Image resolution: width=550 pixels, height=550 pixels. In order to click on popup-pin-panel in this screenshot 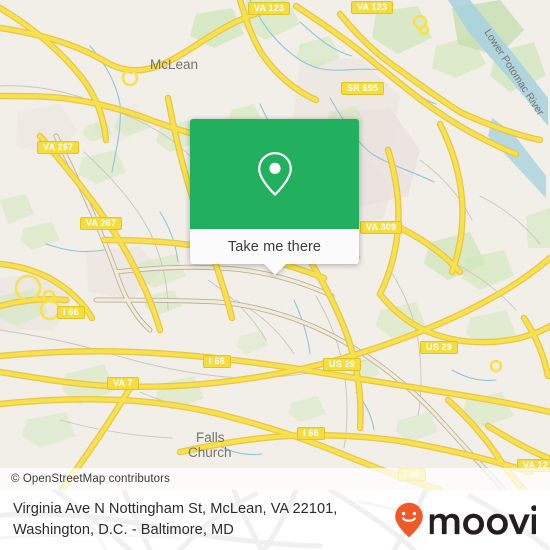, I will do `click(274, 174)`.